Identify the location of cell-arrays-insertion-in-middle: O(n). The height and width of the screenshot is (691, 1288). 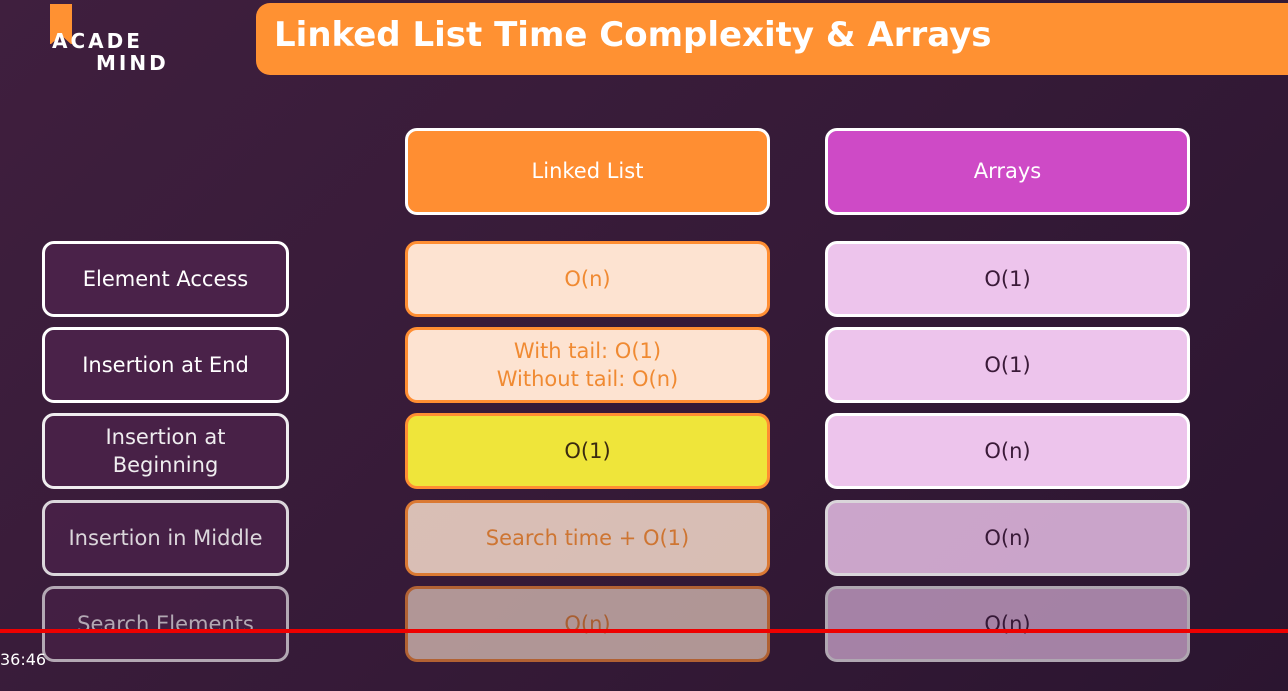
(1007, 538).